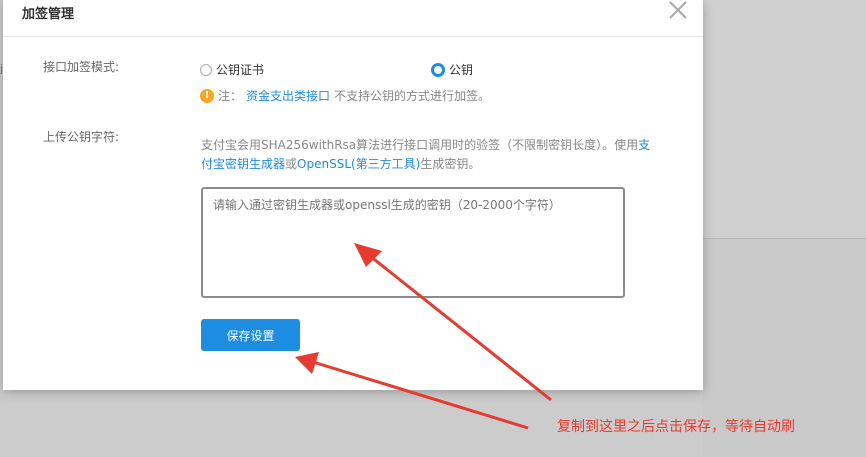 The image size is (866, 457). I want to click on arrow-to-save-button, so click(412, 391).